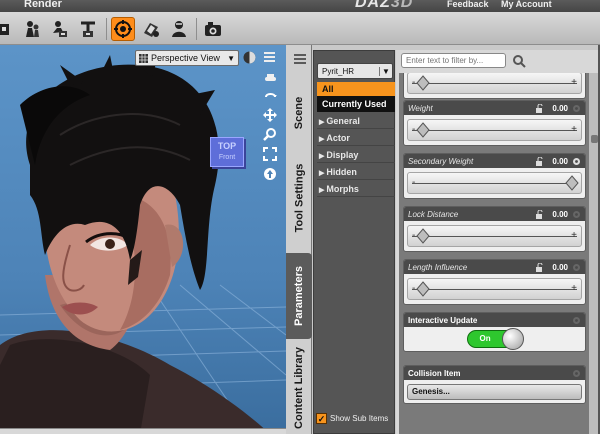  I want to click on property-label: Collision Item, so click(434, 373).